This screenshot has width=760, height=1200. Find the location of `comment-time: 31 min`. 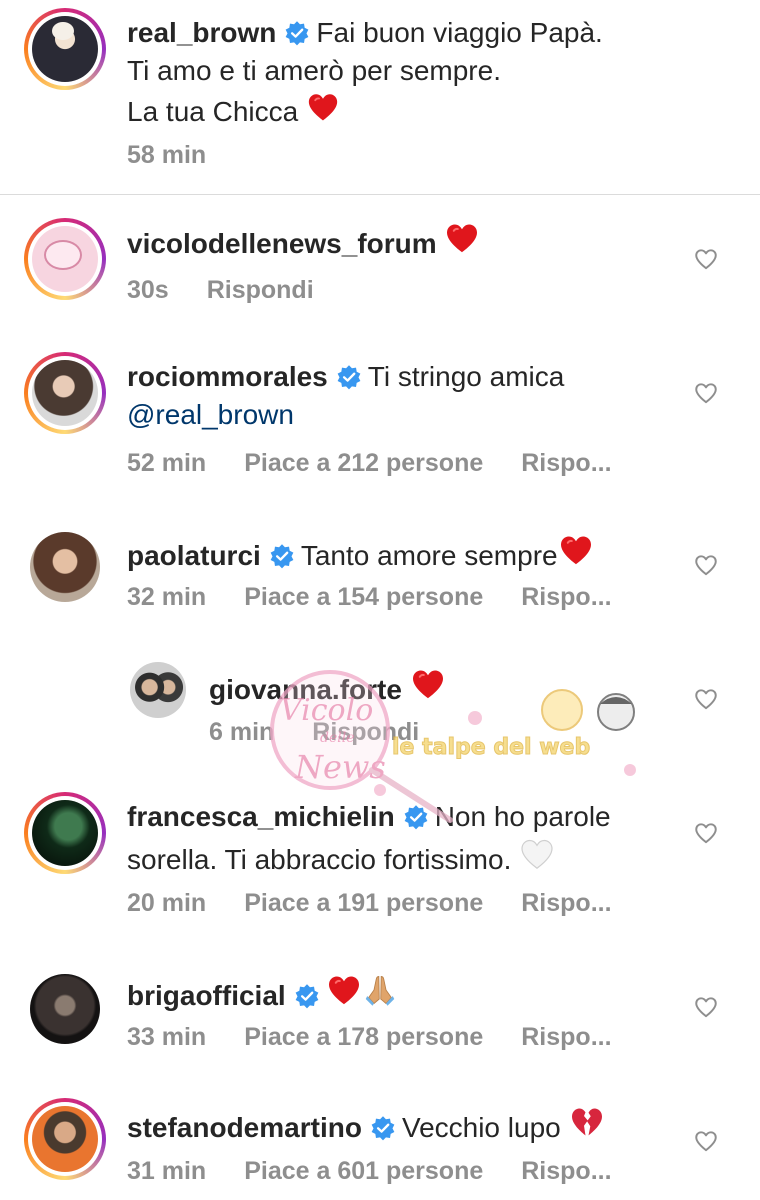

comment-time: 31 min is located at coordinates (167, 1171).